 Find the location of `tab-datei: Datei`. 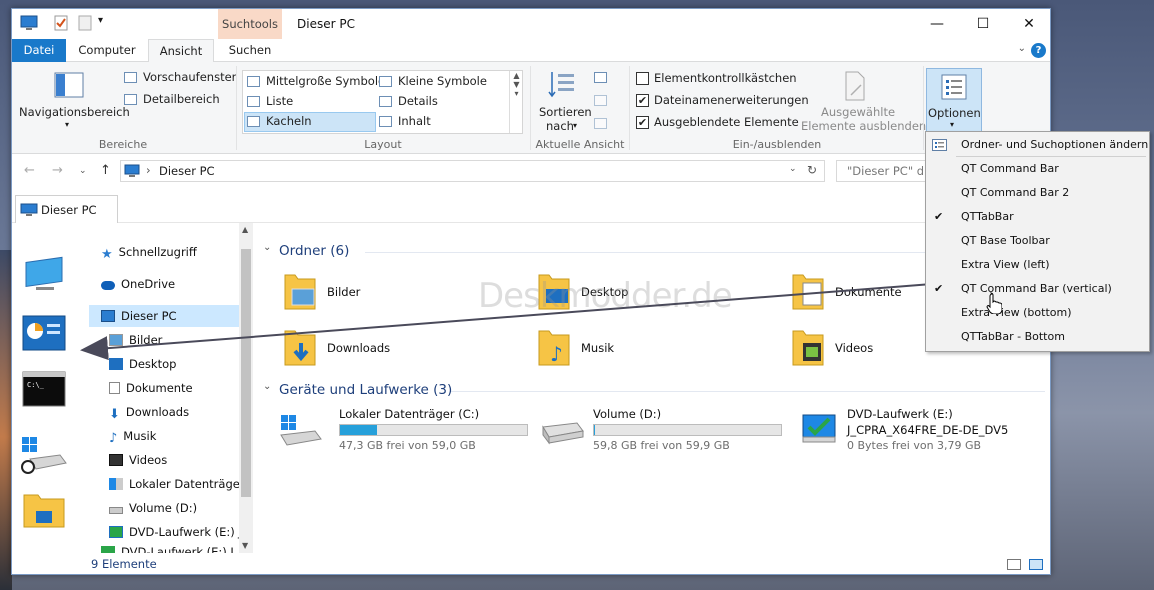

tab-datei: Datei is located at coordinates (39, 50).